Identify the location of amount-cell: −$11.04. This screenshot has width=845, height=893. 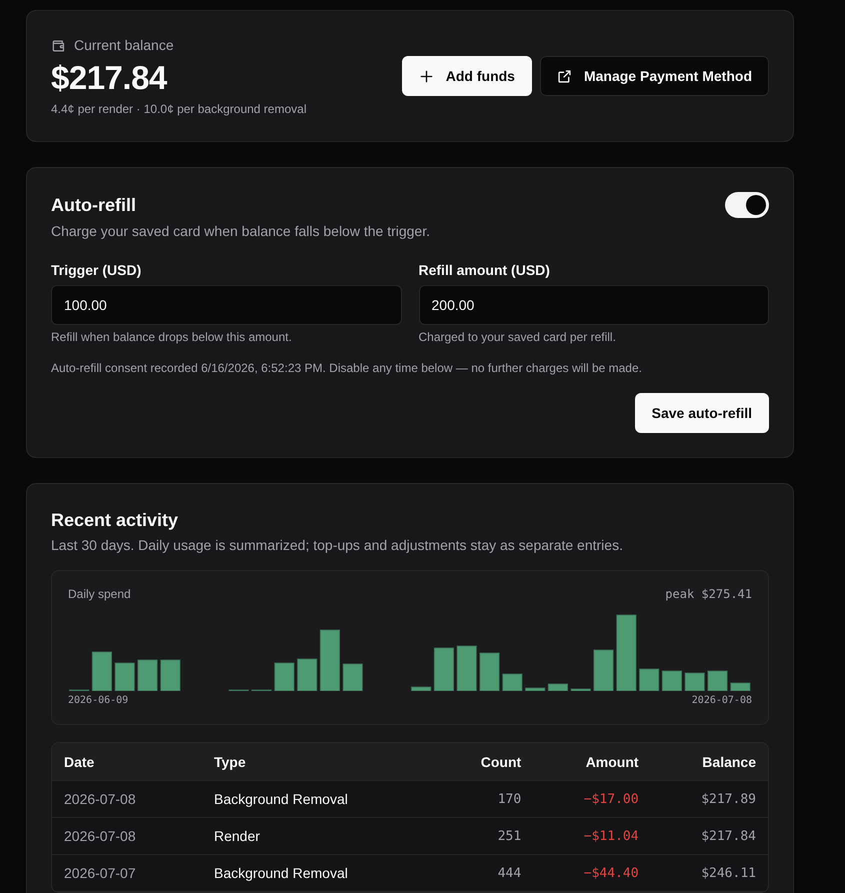
(592, 836).